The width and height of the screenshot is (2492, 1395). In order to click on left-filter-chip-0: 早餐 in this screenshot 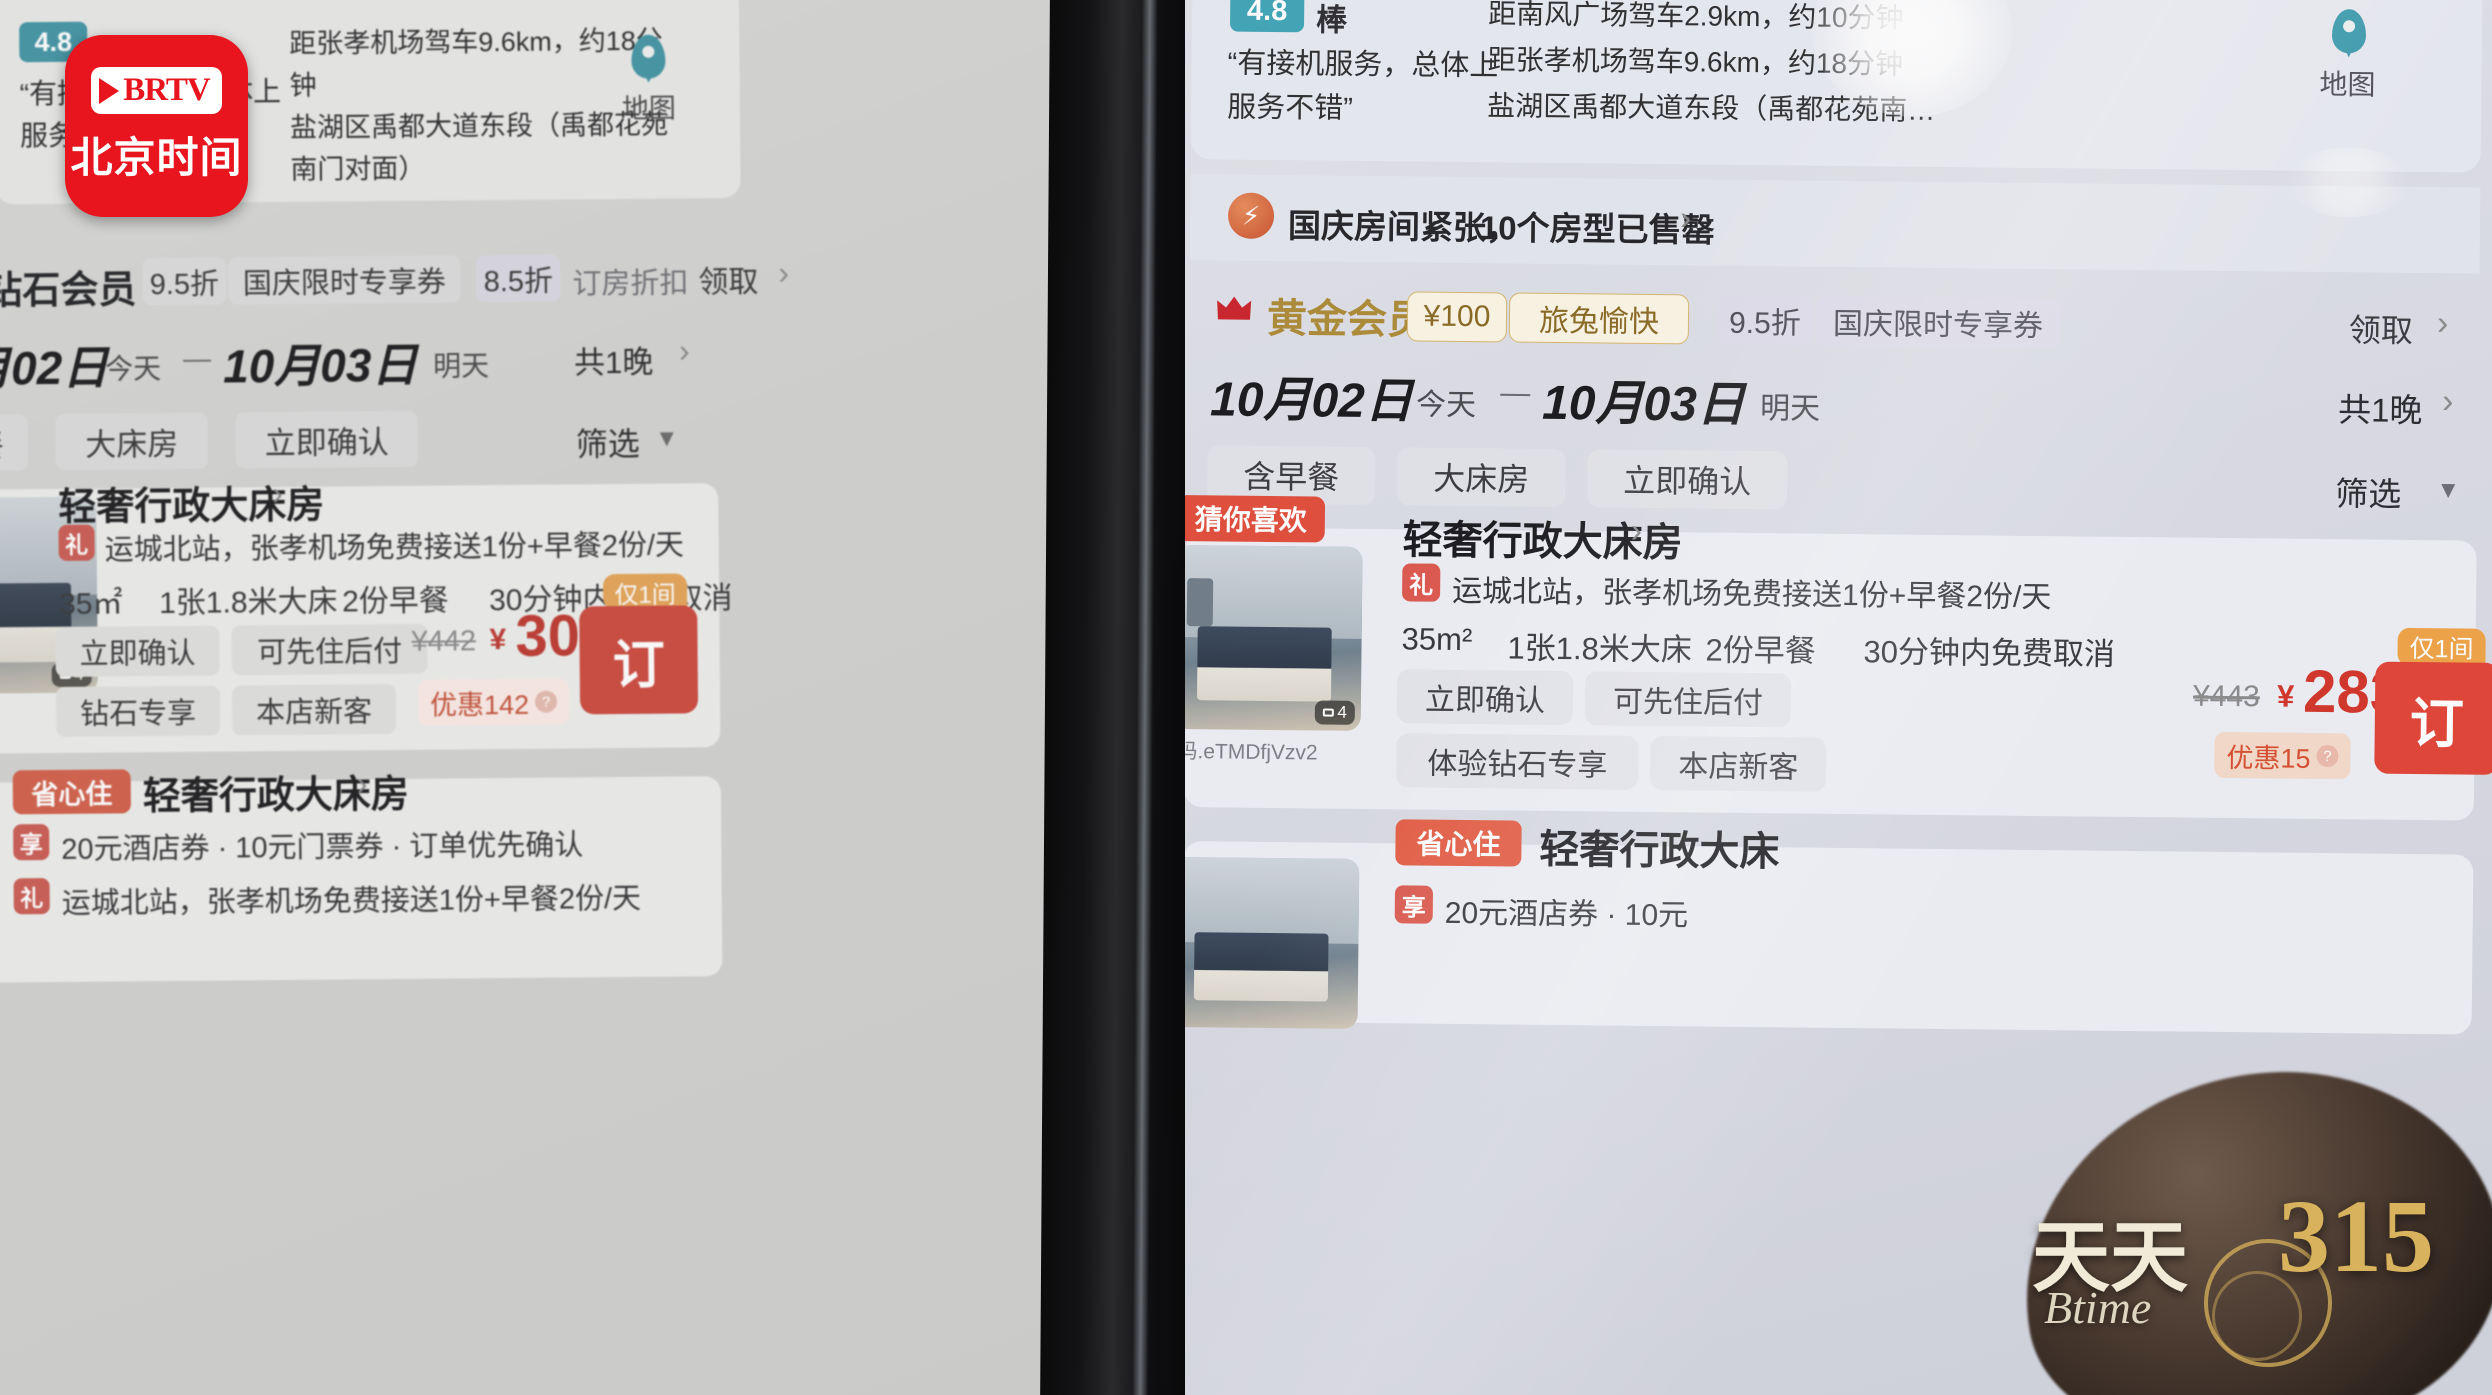, I will do `click(14, 443)`.